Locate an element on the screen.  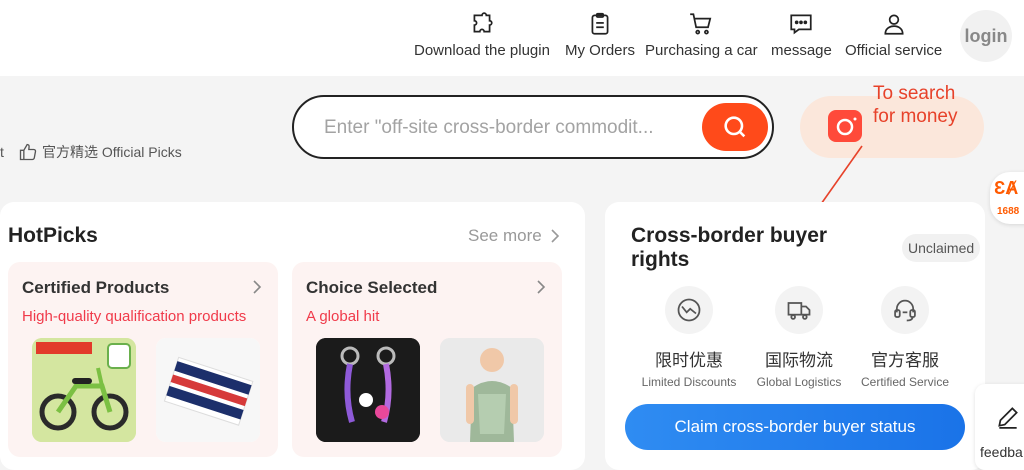
login-label: login is located at coordinates (986, 35).